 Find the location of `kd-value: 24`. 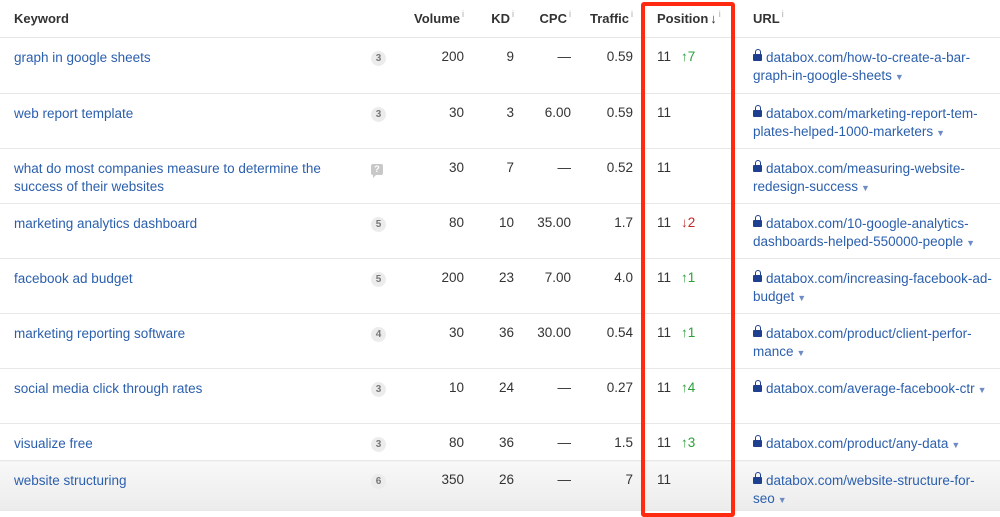

kd-value: 24 is located at coordinates (499, 396).